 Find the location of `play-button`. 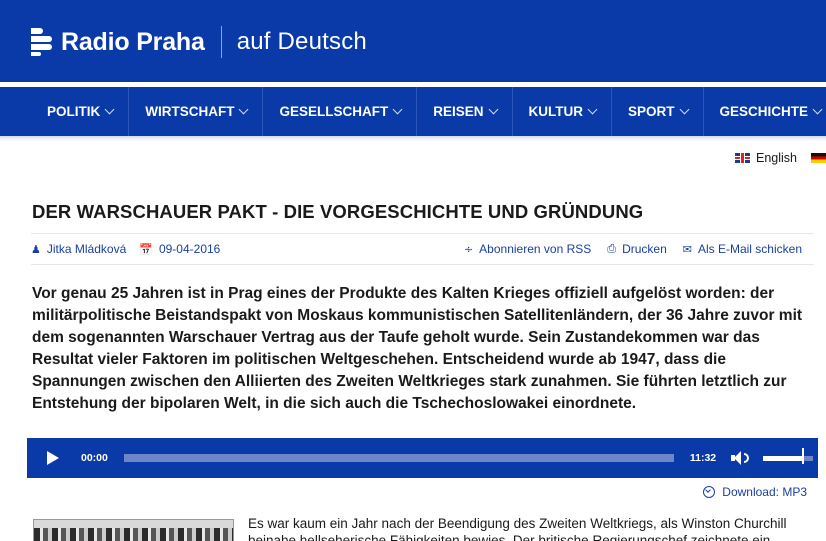

play-button is located at coordinates (53, 458).